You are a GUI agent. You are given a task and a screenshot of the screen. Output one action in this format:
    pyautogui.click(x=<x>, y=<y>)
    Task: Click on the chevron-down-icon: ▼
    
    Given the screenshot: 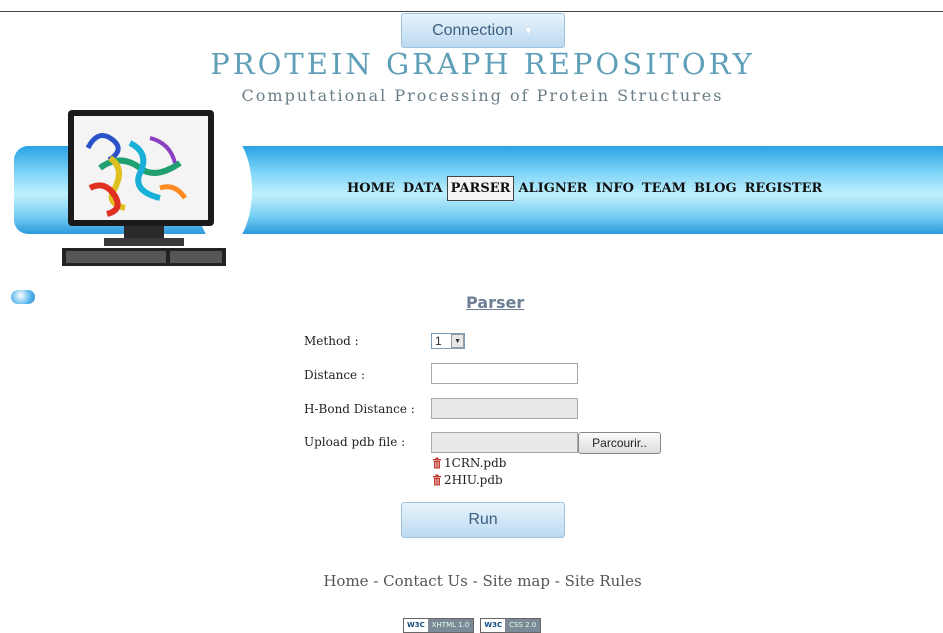 What is the action you would take?
    pyautogui.click(x=528, y=30)
    